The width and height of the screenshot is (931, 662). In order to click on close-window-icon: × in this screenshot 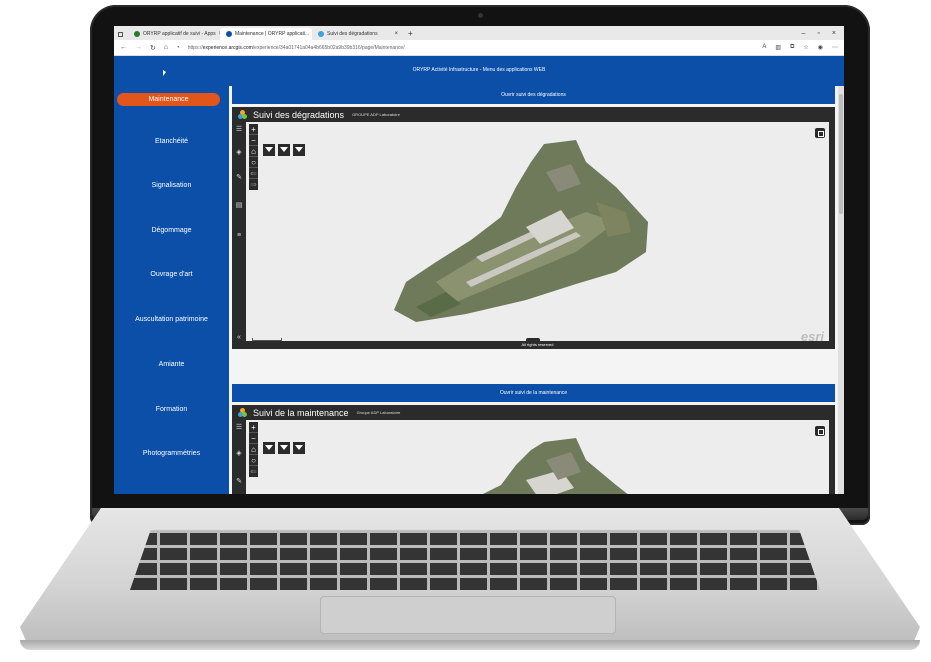, I will do `click(834, 33)`.